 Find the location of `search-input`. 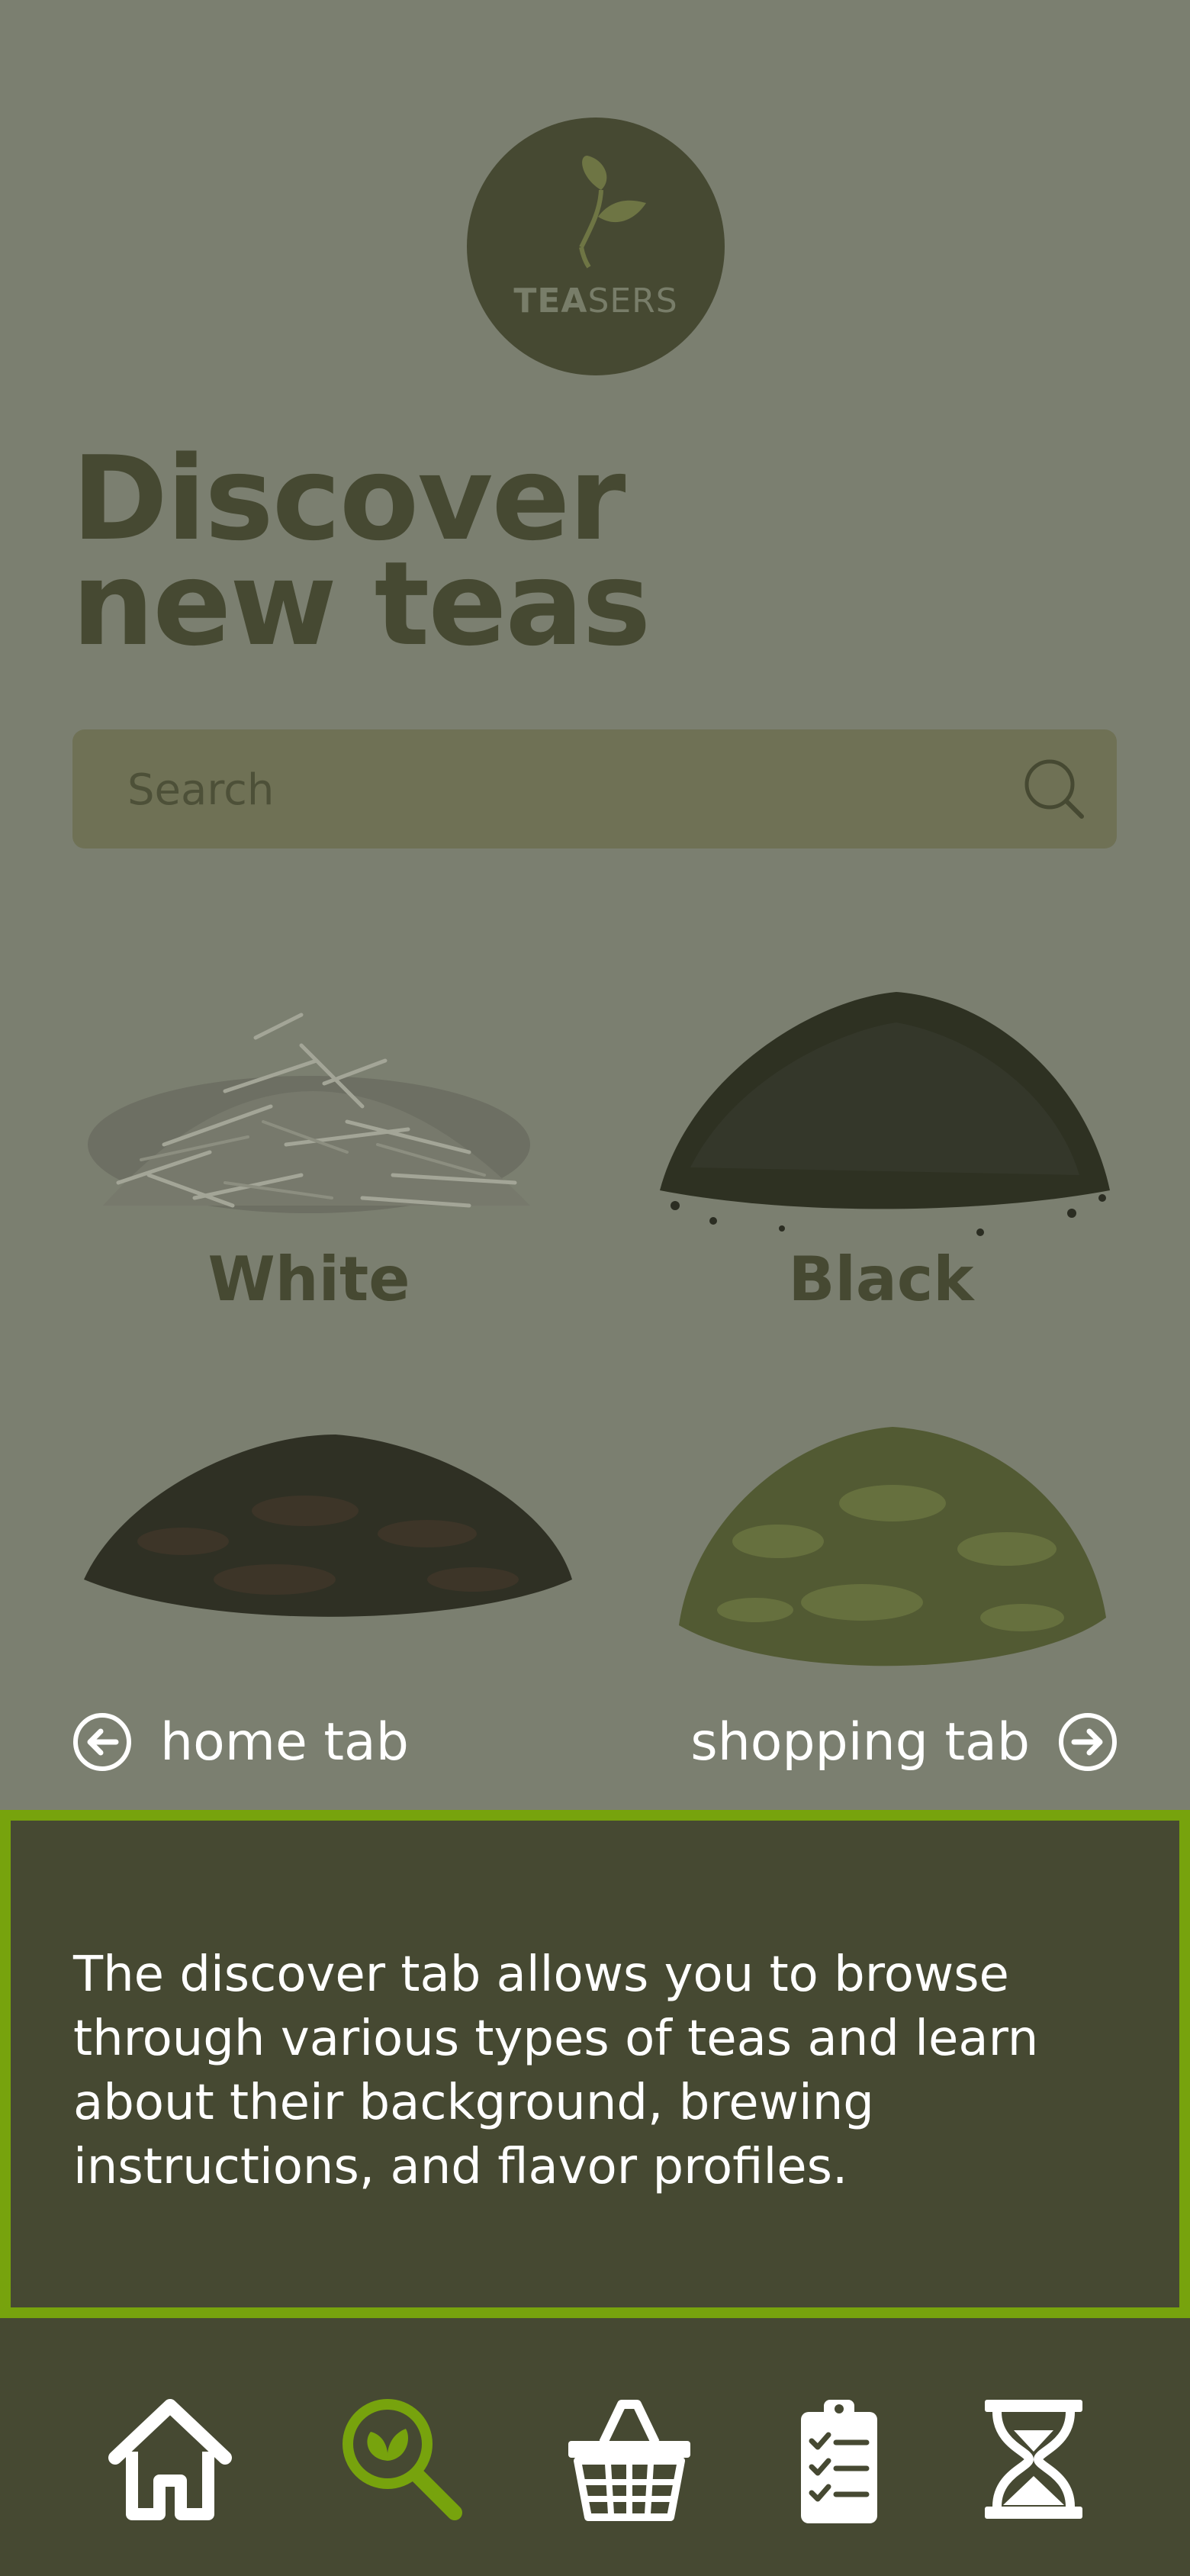

search-input is located at coordinates (547, 789).